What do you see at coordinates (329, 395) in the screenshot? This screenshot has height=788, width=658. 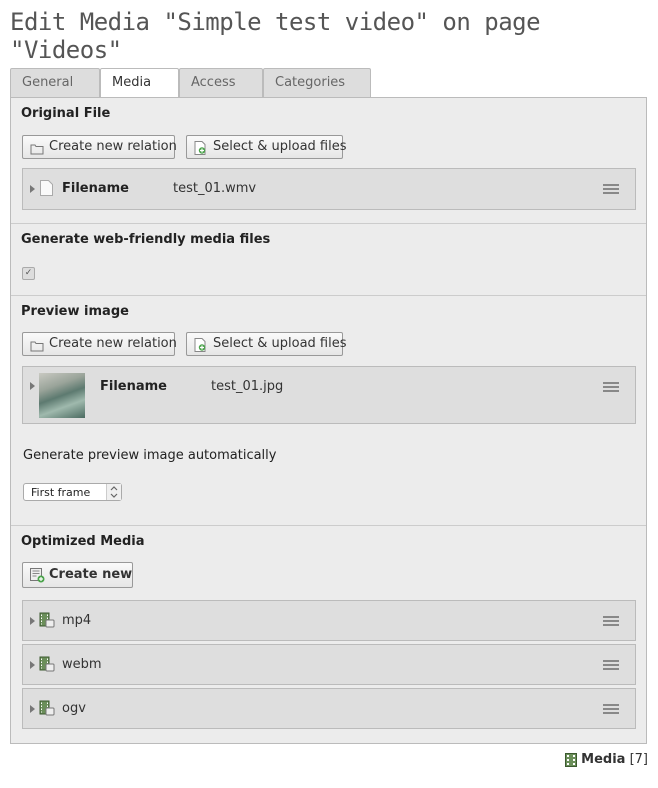 I see `preview-record: Filename test_01.jpg` at bounding box center [329, 395].